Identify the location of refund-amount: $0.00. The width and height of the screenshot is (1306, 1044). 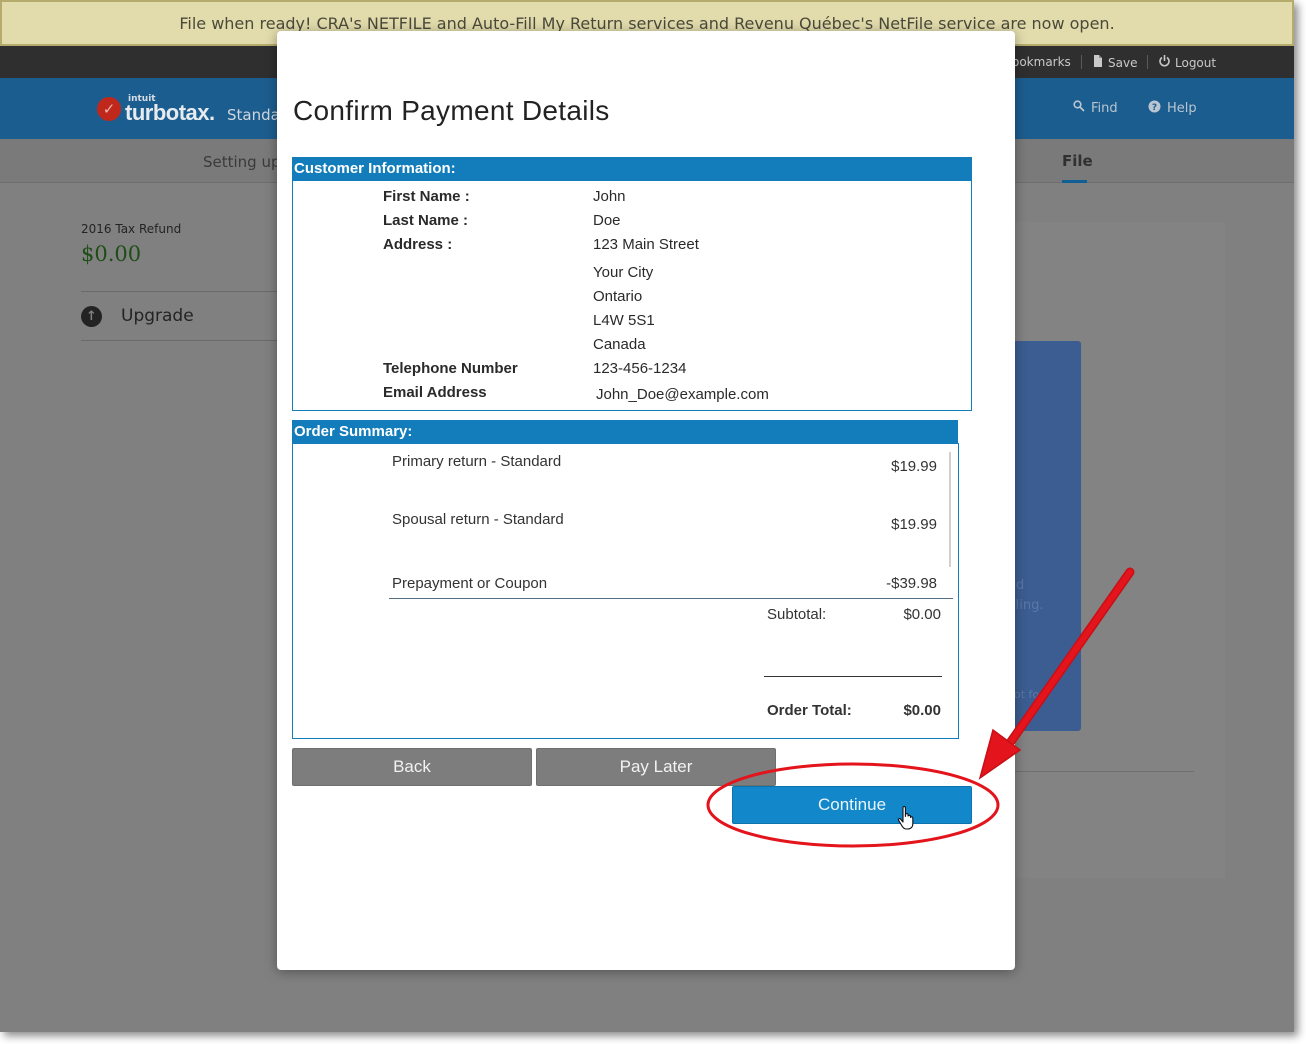
(111, 254).